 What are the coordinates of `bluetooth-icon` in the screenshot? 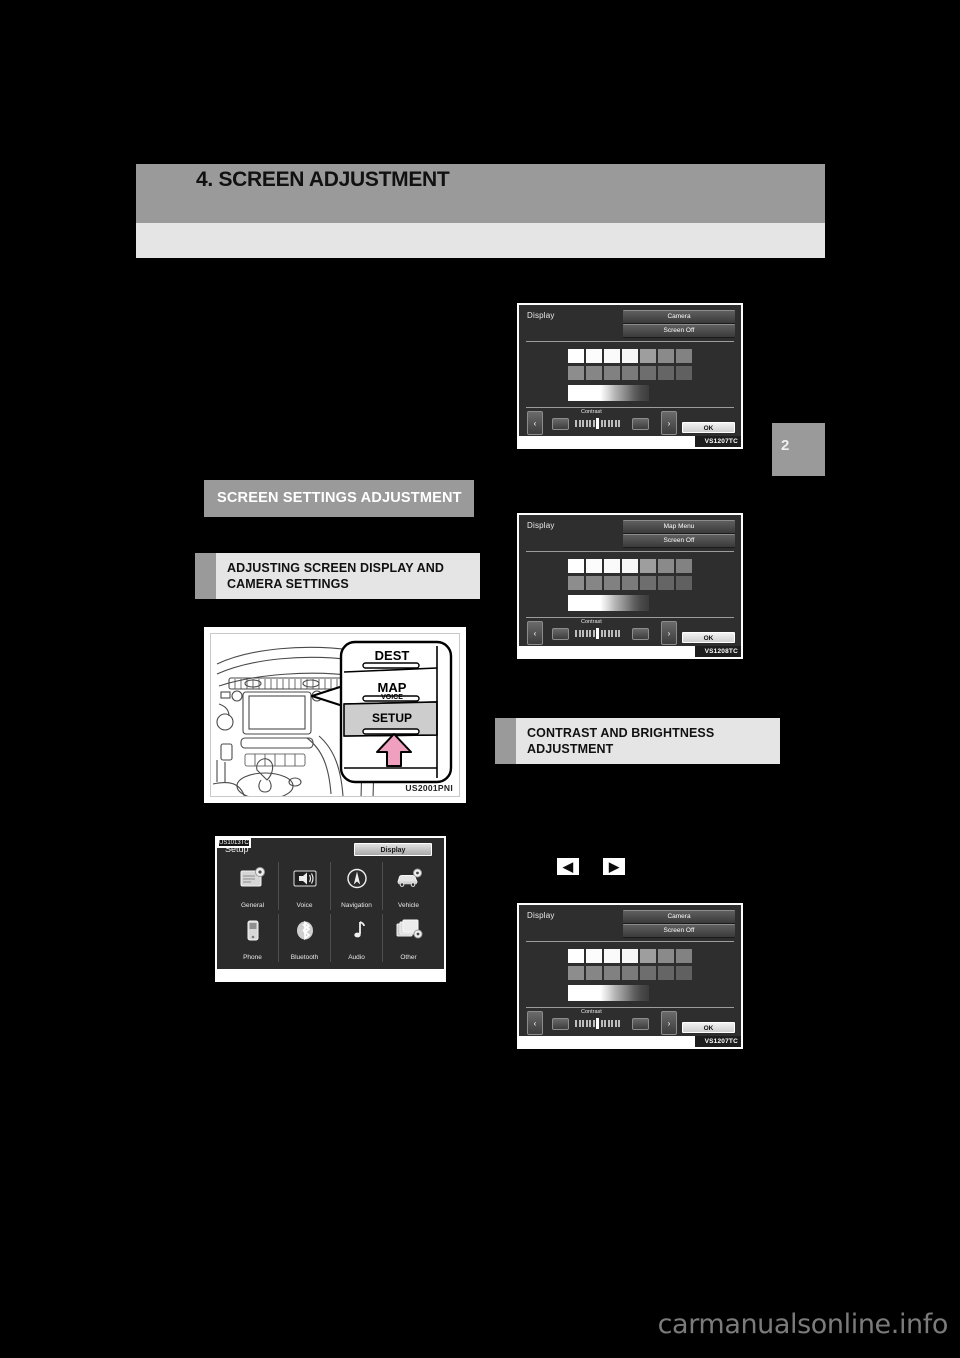 It's located at (304, 930).